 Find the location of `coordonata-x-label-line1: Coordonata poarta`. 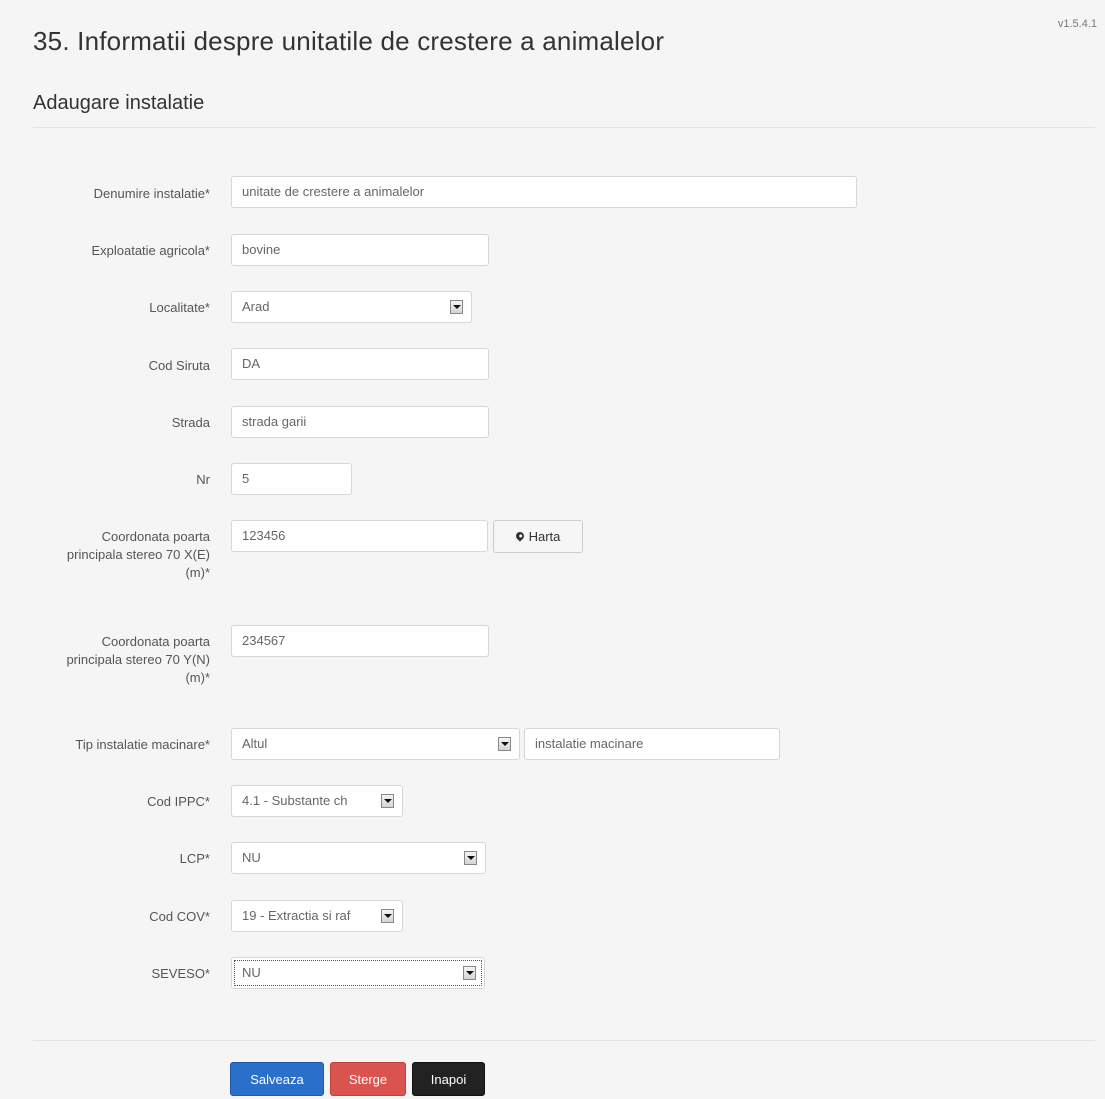

coordonata-x-label-line1: Coordonata poarta is located at coordinates (155, 536).